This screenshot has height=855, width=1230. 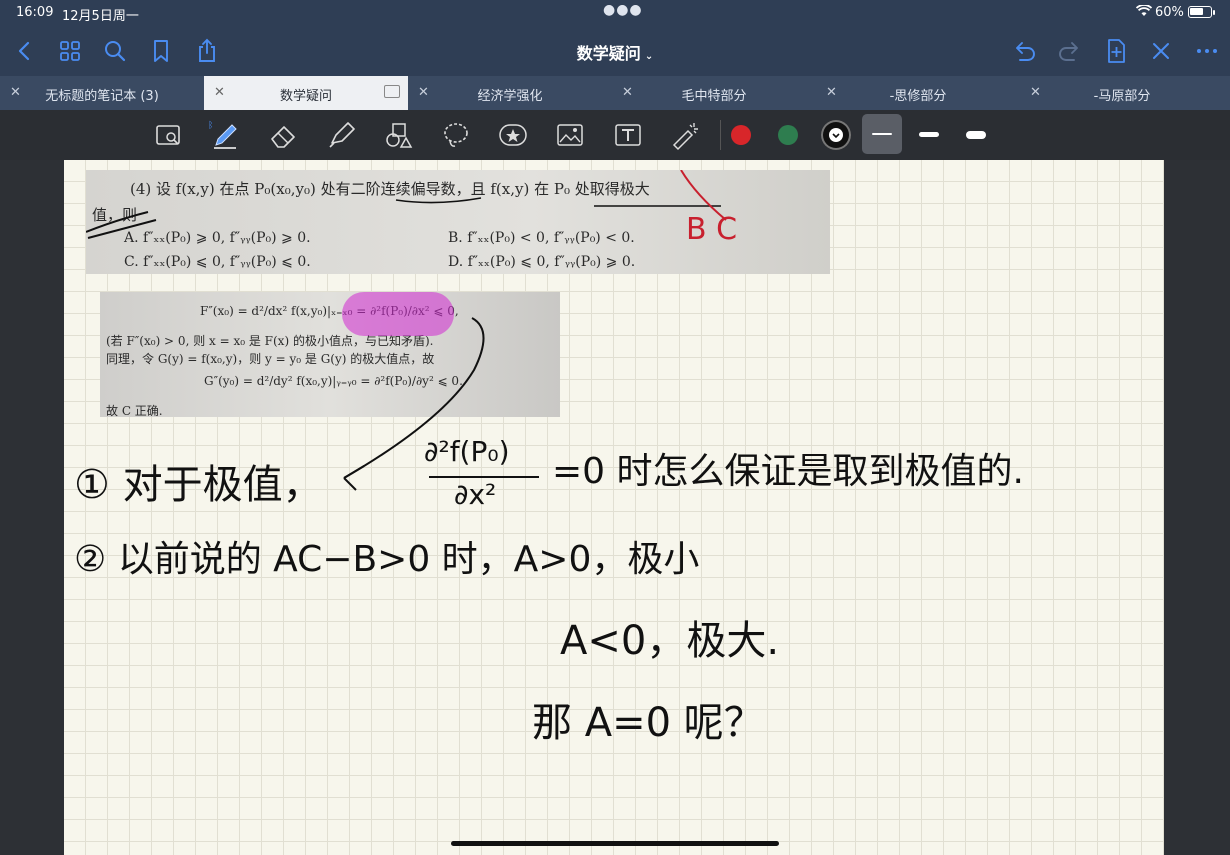 What do you see at coordinates (210, 125) in the screenshot?
I see `svg-text: ᛒ` at bounding box center [210, 125].